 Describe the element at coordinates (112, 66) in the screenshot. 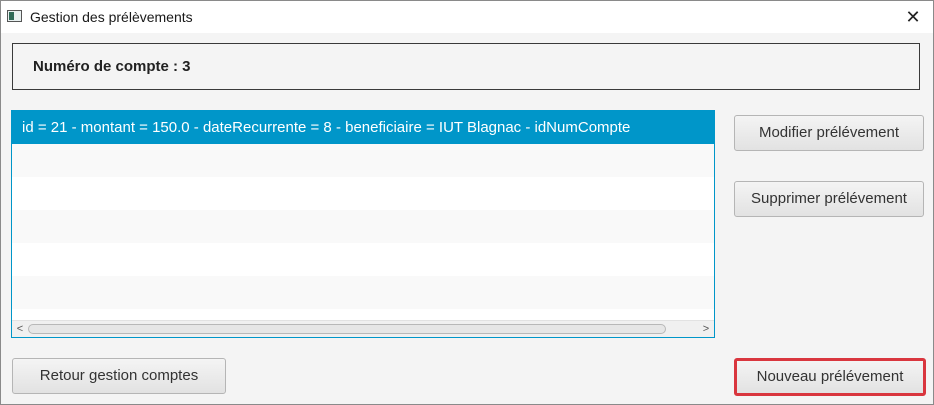

I see `account-number-label: Numéro de compte : 3` at that location.